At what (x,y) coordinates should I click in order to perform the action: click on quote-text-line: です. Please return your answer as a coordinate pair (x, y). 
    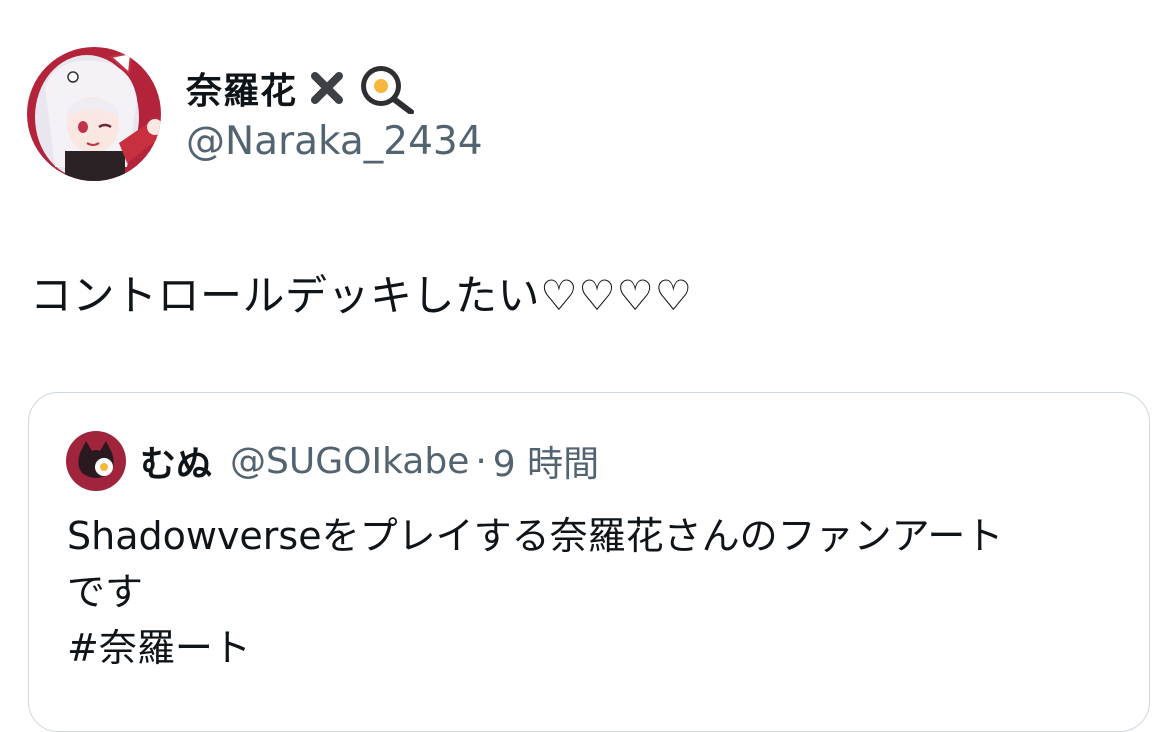
    Looking at the image, I should click on (105, 592).